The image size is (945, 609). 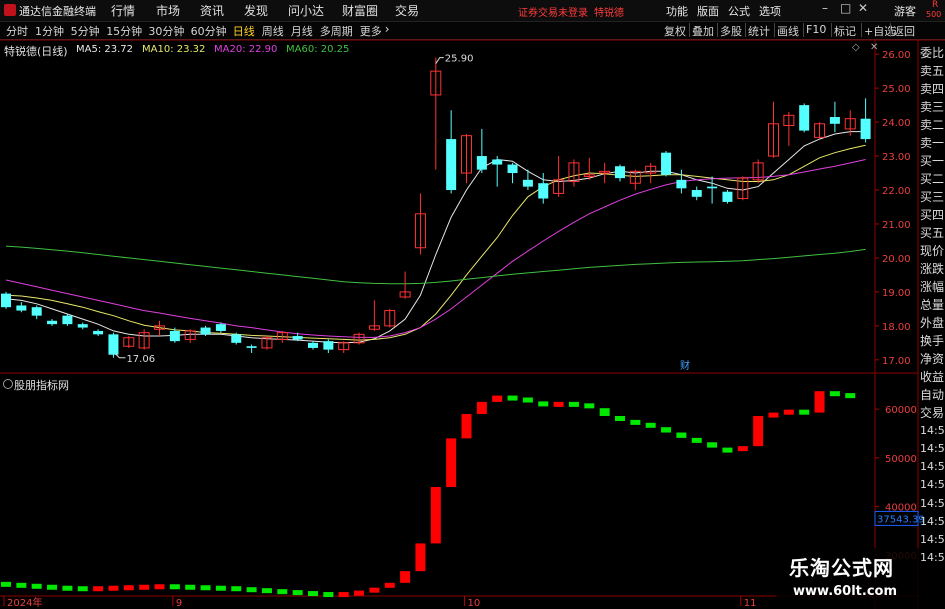 I want to click on minimize-icon: –, so click(x=825, y=8).